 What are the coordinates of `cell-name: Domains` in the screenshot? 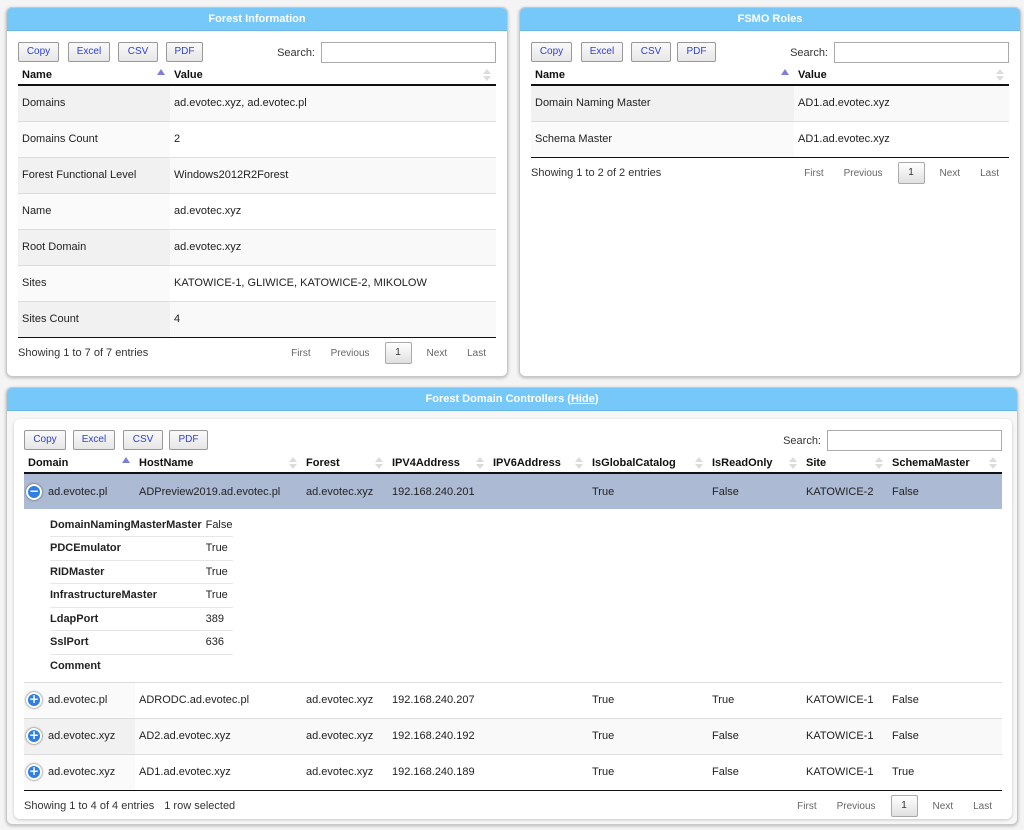 It's located at (94, 103).